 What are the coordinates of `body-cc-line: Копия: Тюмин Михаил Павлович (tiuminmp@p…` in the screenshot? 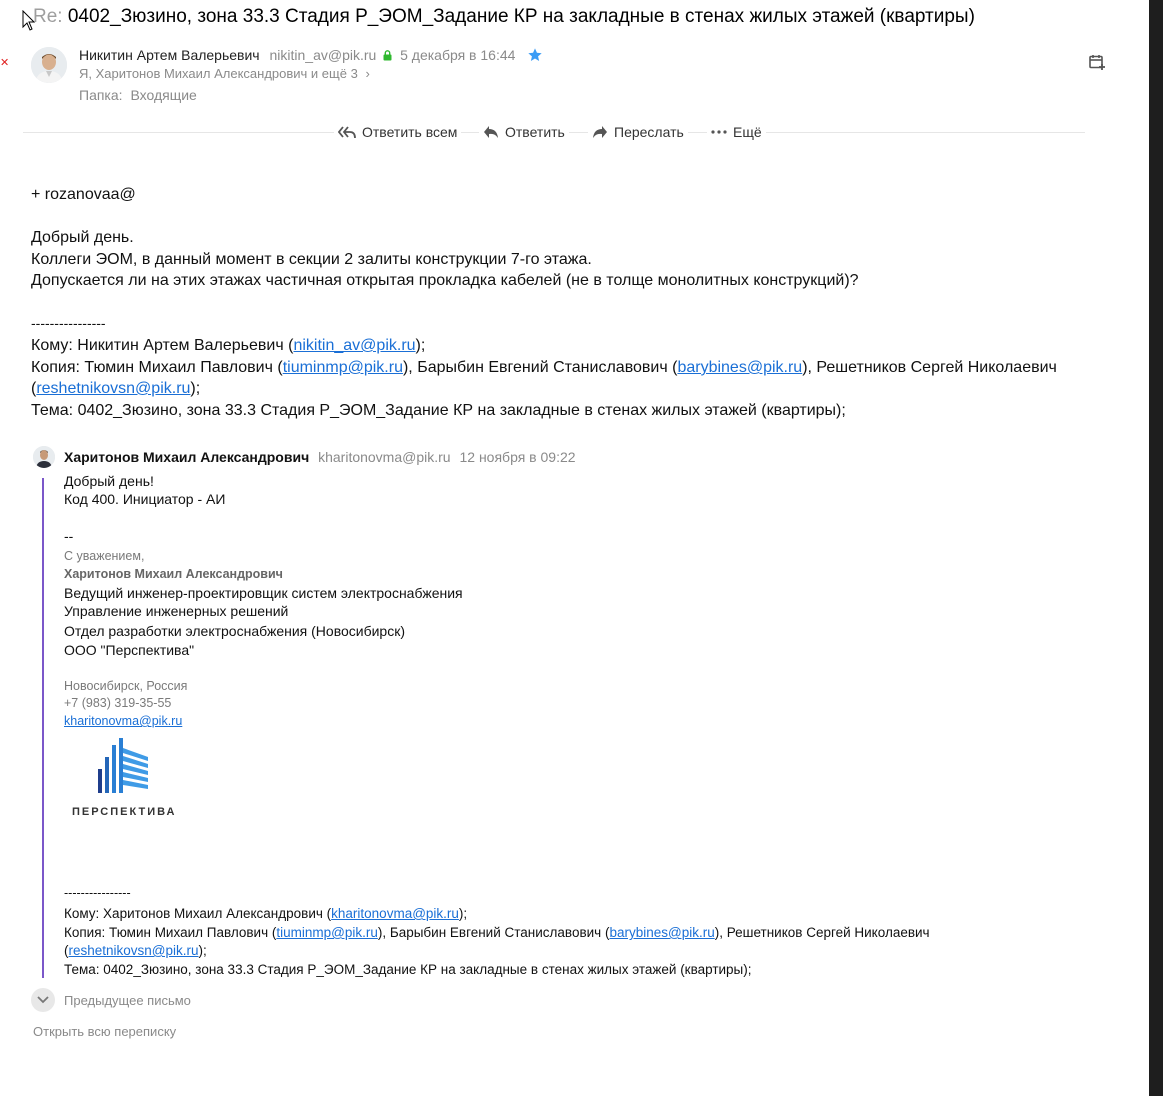 It's located at (544, 368).